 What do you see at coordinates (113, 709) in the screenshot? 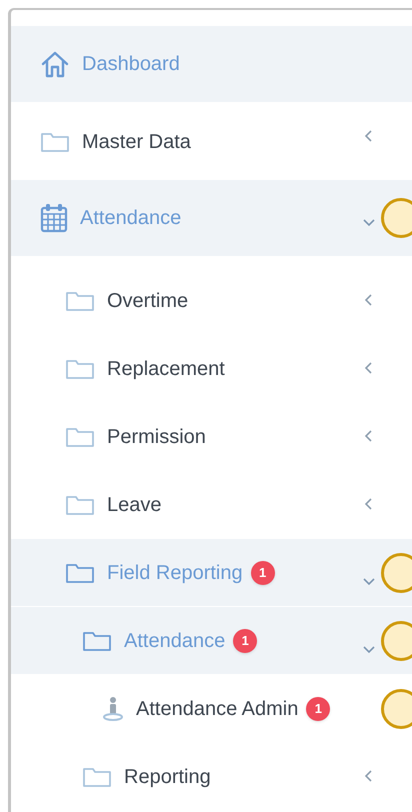
I see `person-icon` at bounding box center [113, 709].